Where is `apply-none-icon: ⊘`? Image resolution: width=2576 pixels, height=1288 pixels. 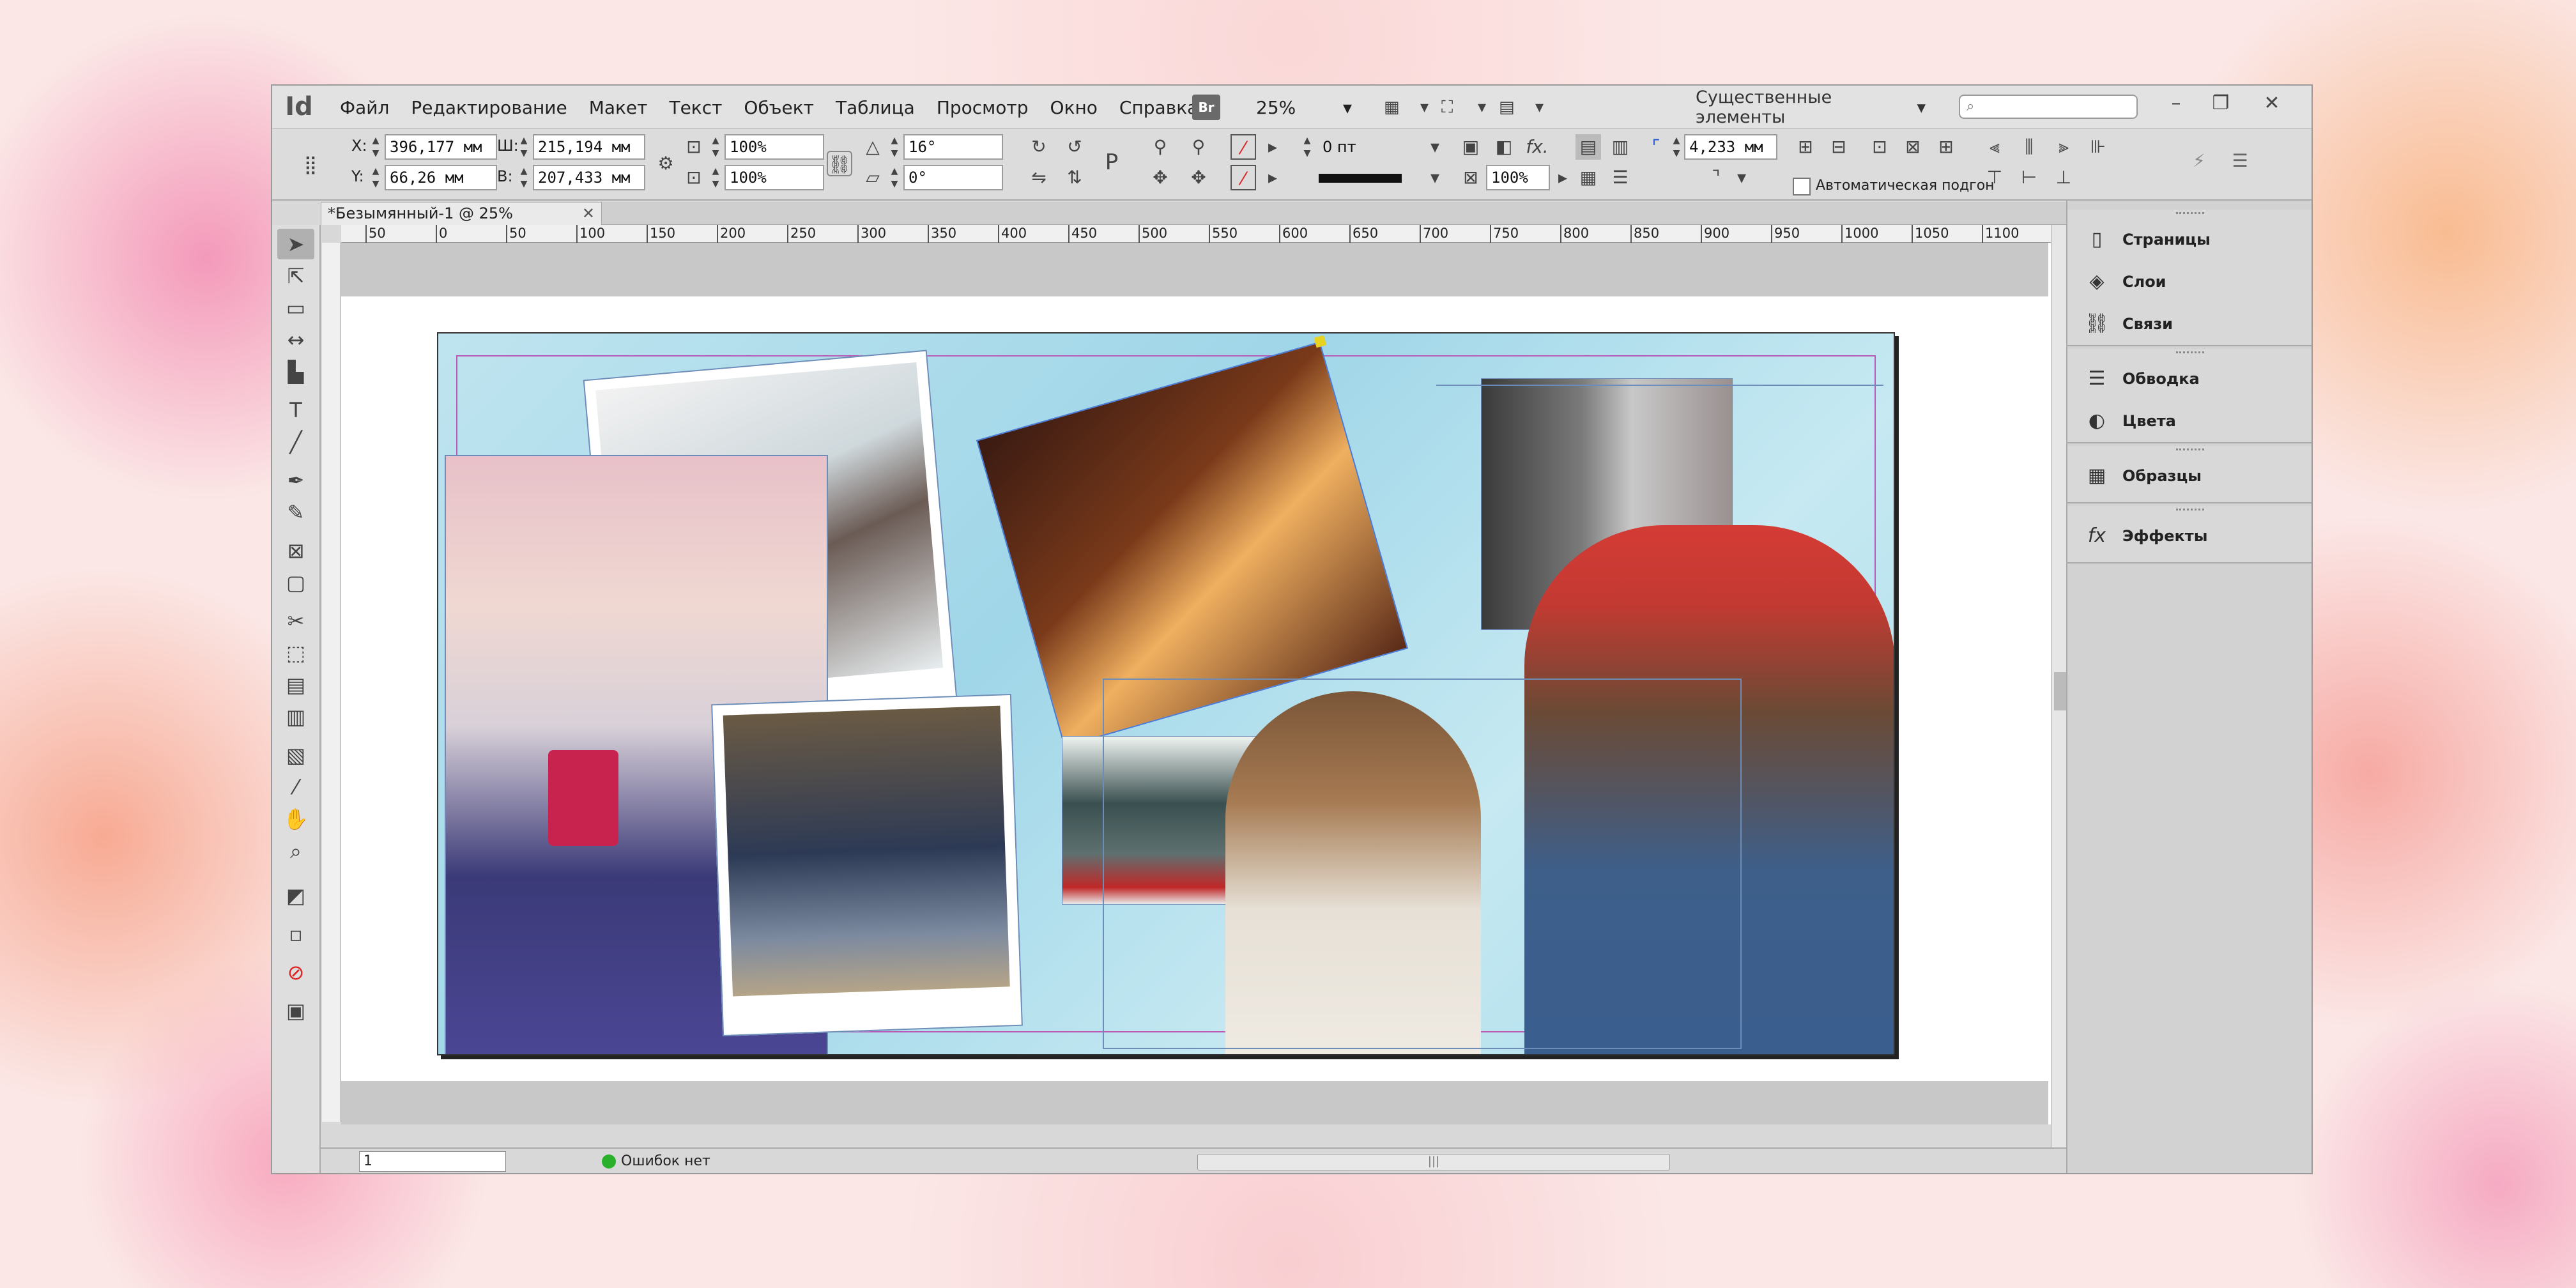
apply-none-icon: ⊘ is located at coordinates (295, 972).